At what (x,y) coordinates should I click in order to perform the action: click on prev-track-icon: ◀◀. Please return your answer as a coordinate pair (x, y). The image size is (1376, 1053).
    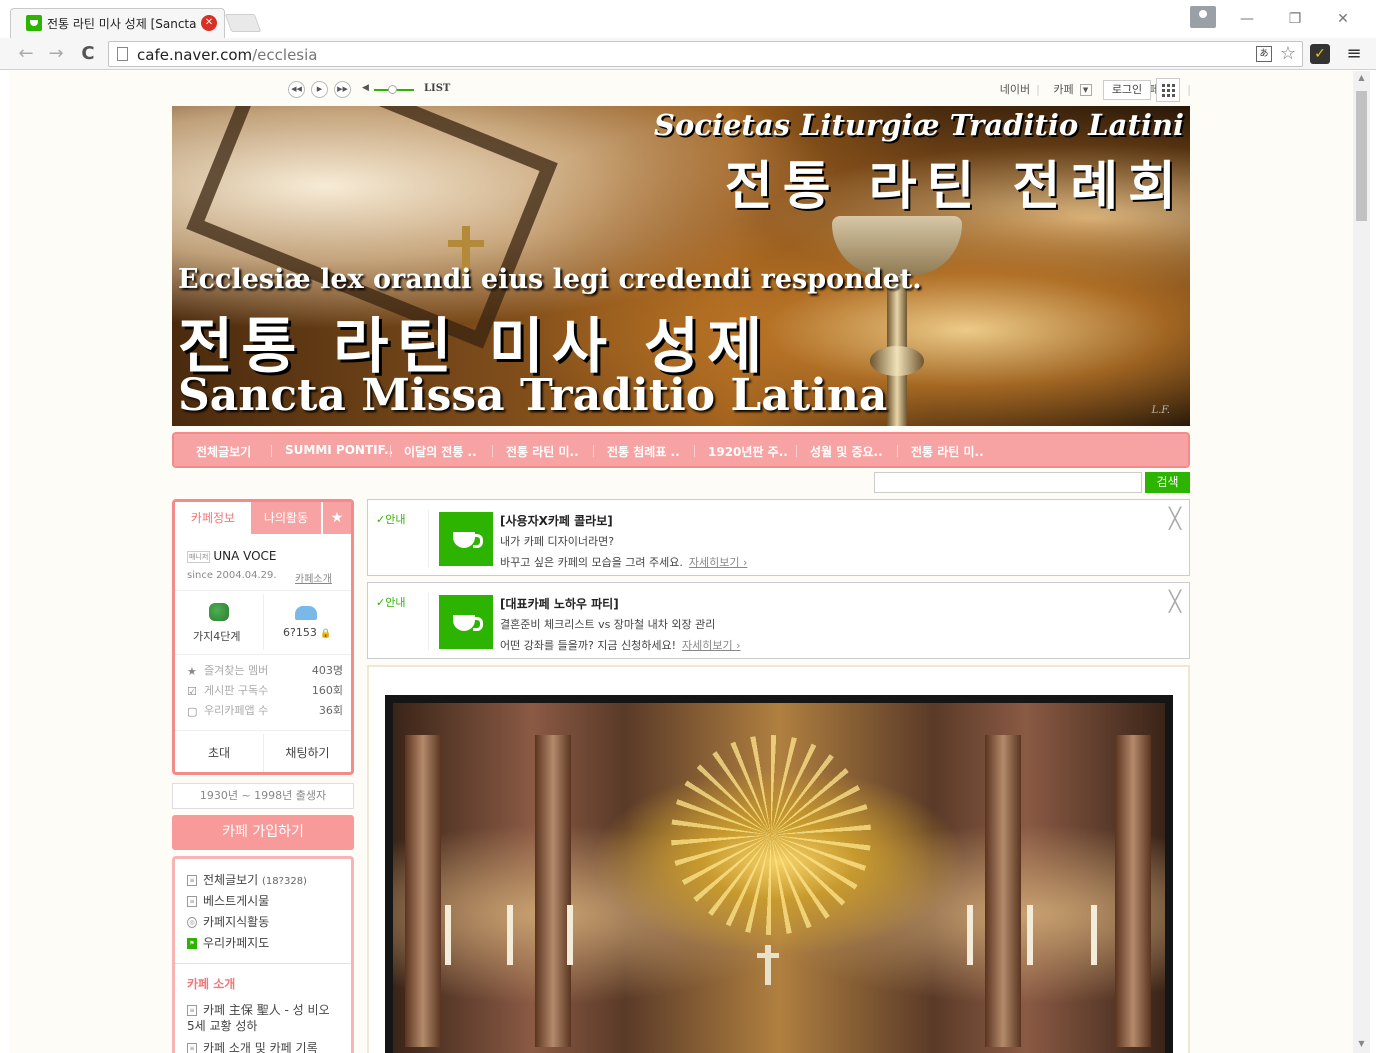
    Looking at the image, I should click on (296, 89).